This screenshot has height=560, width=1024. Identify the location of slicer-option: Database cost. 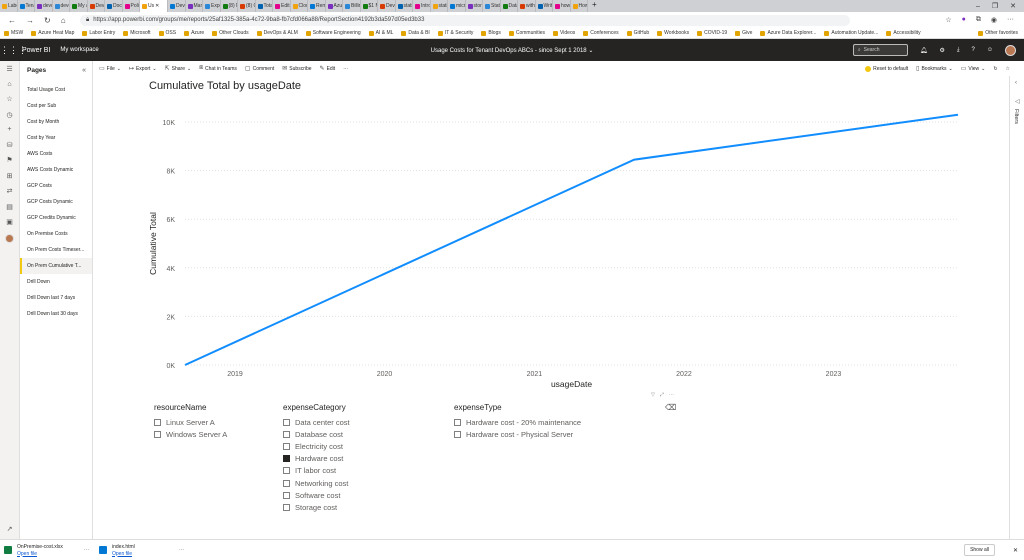
(316, 434).